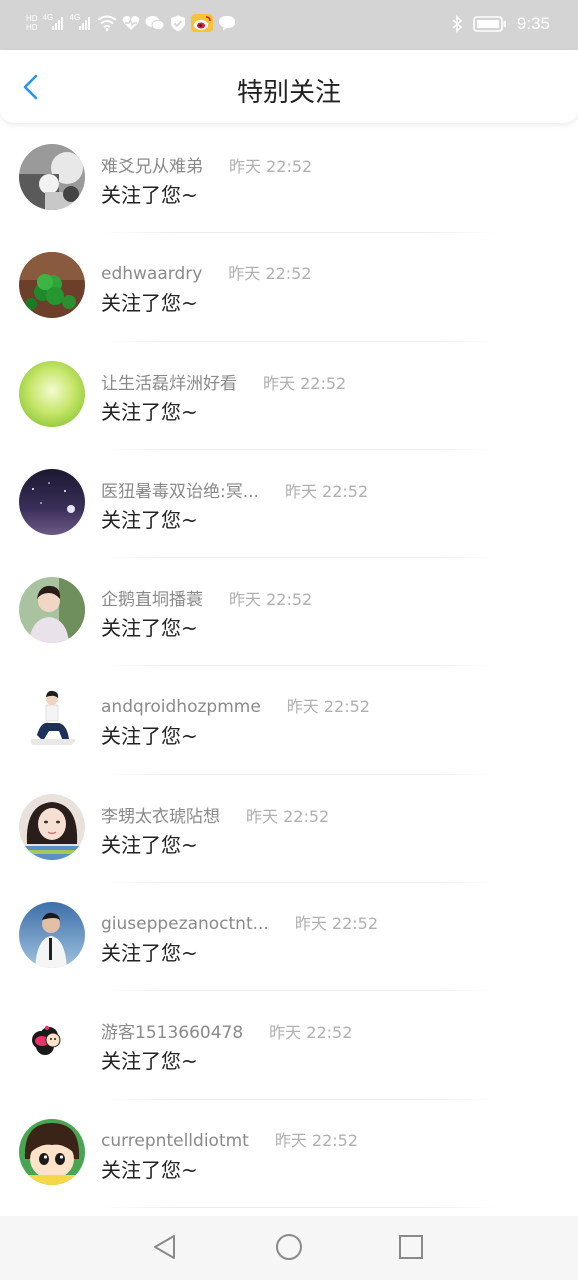 This screenshot has height=1280, width=578. I want to click on nav-home-button, so click(289, 1247).